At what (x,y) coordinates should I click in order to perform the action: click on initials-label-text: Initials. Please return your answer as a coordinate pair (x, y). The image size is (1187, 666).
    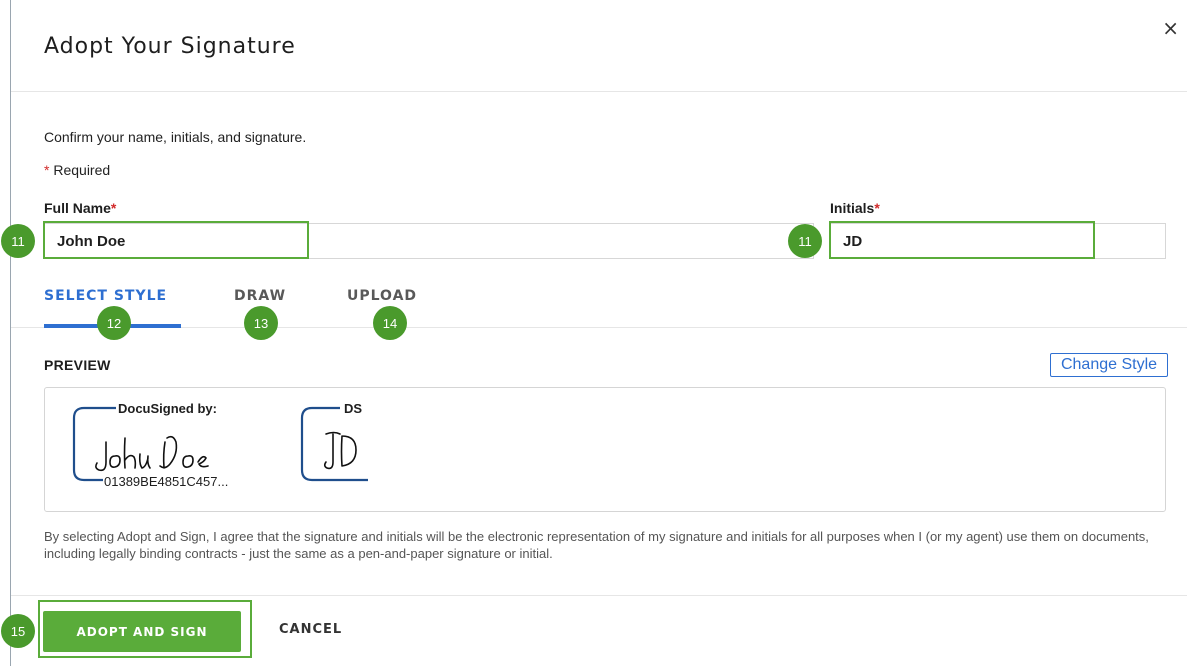
    Looking at the image, I should click on (852, 208).